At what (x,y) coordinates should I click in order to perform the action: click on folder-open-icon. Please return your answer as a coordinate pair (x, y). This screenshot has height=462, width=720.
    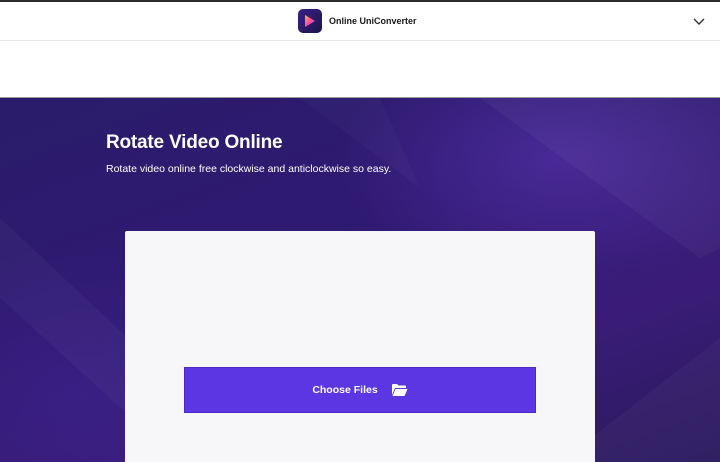
    Looking at the image, I should click on (399, 390).